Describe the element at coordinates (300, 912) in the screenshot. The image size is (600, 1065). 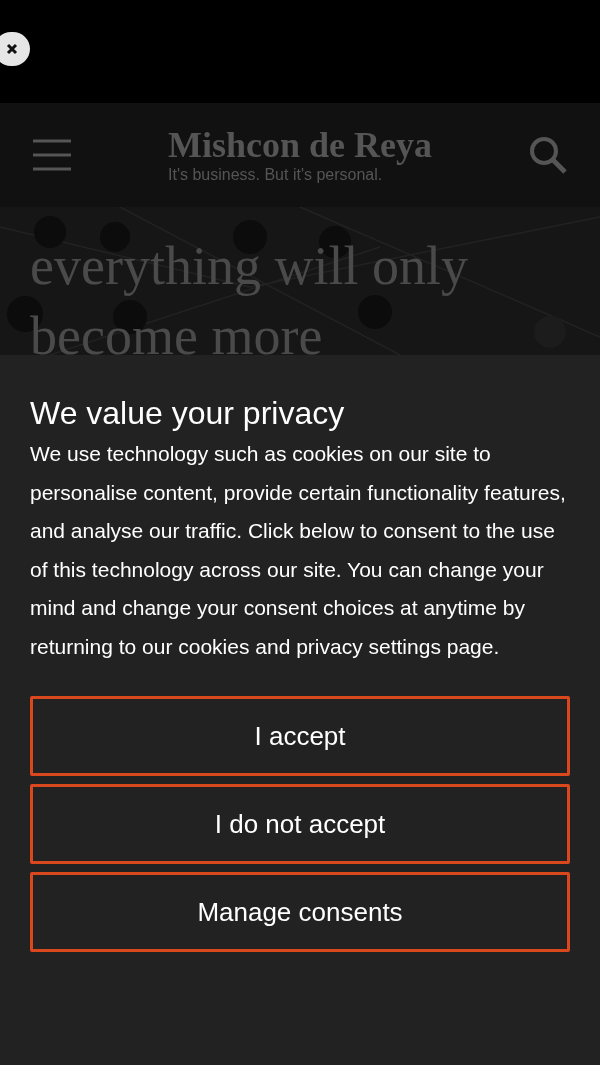
I see `consent-button: Manage consents` at that location.